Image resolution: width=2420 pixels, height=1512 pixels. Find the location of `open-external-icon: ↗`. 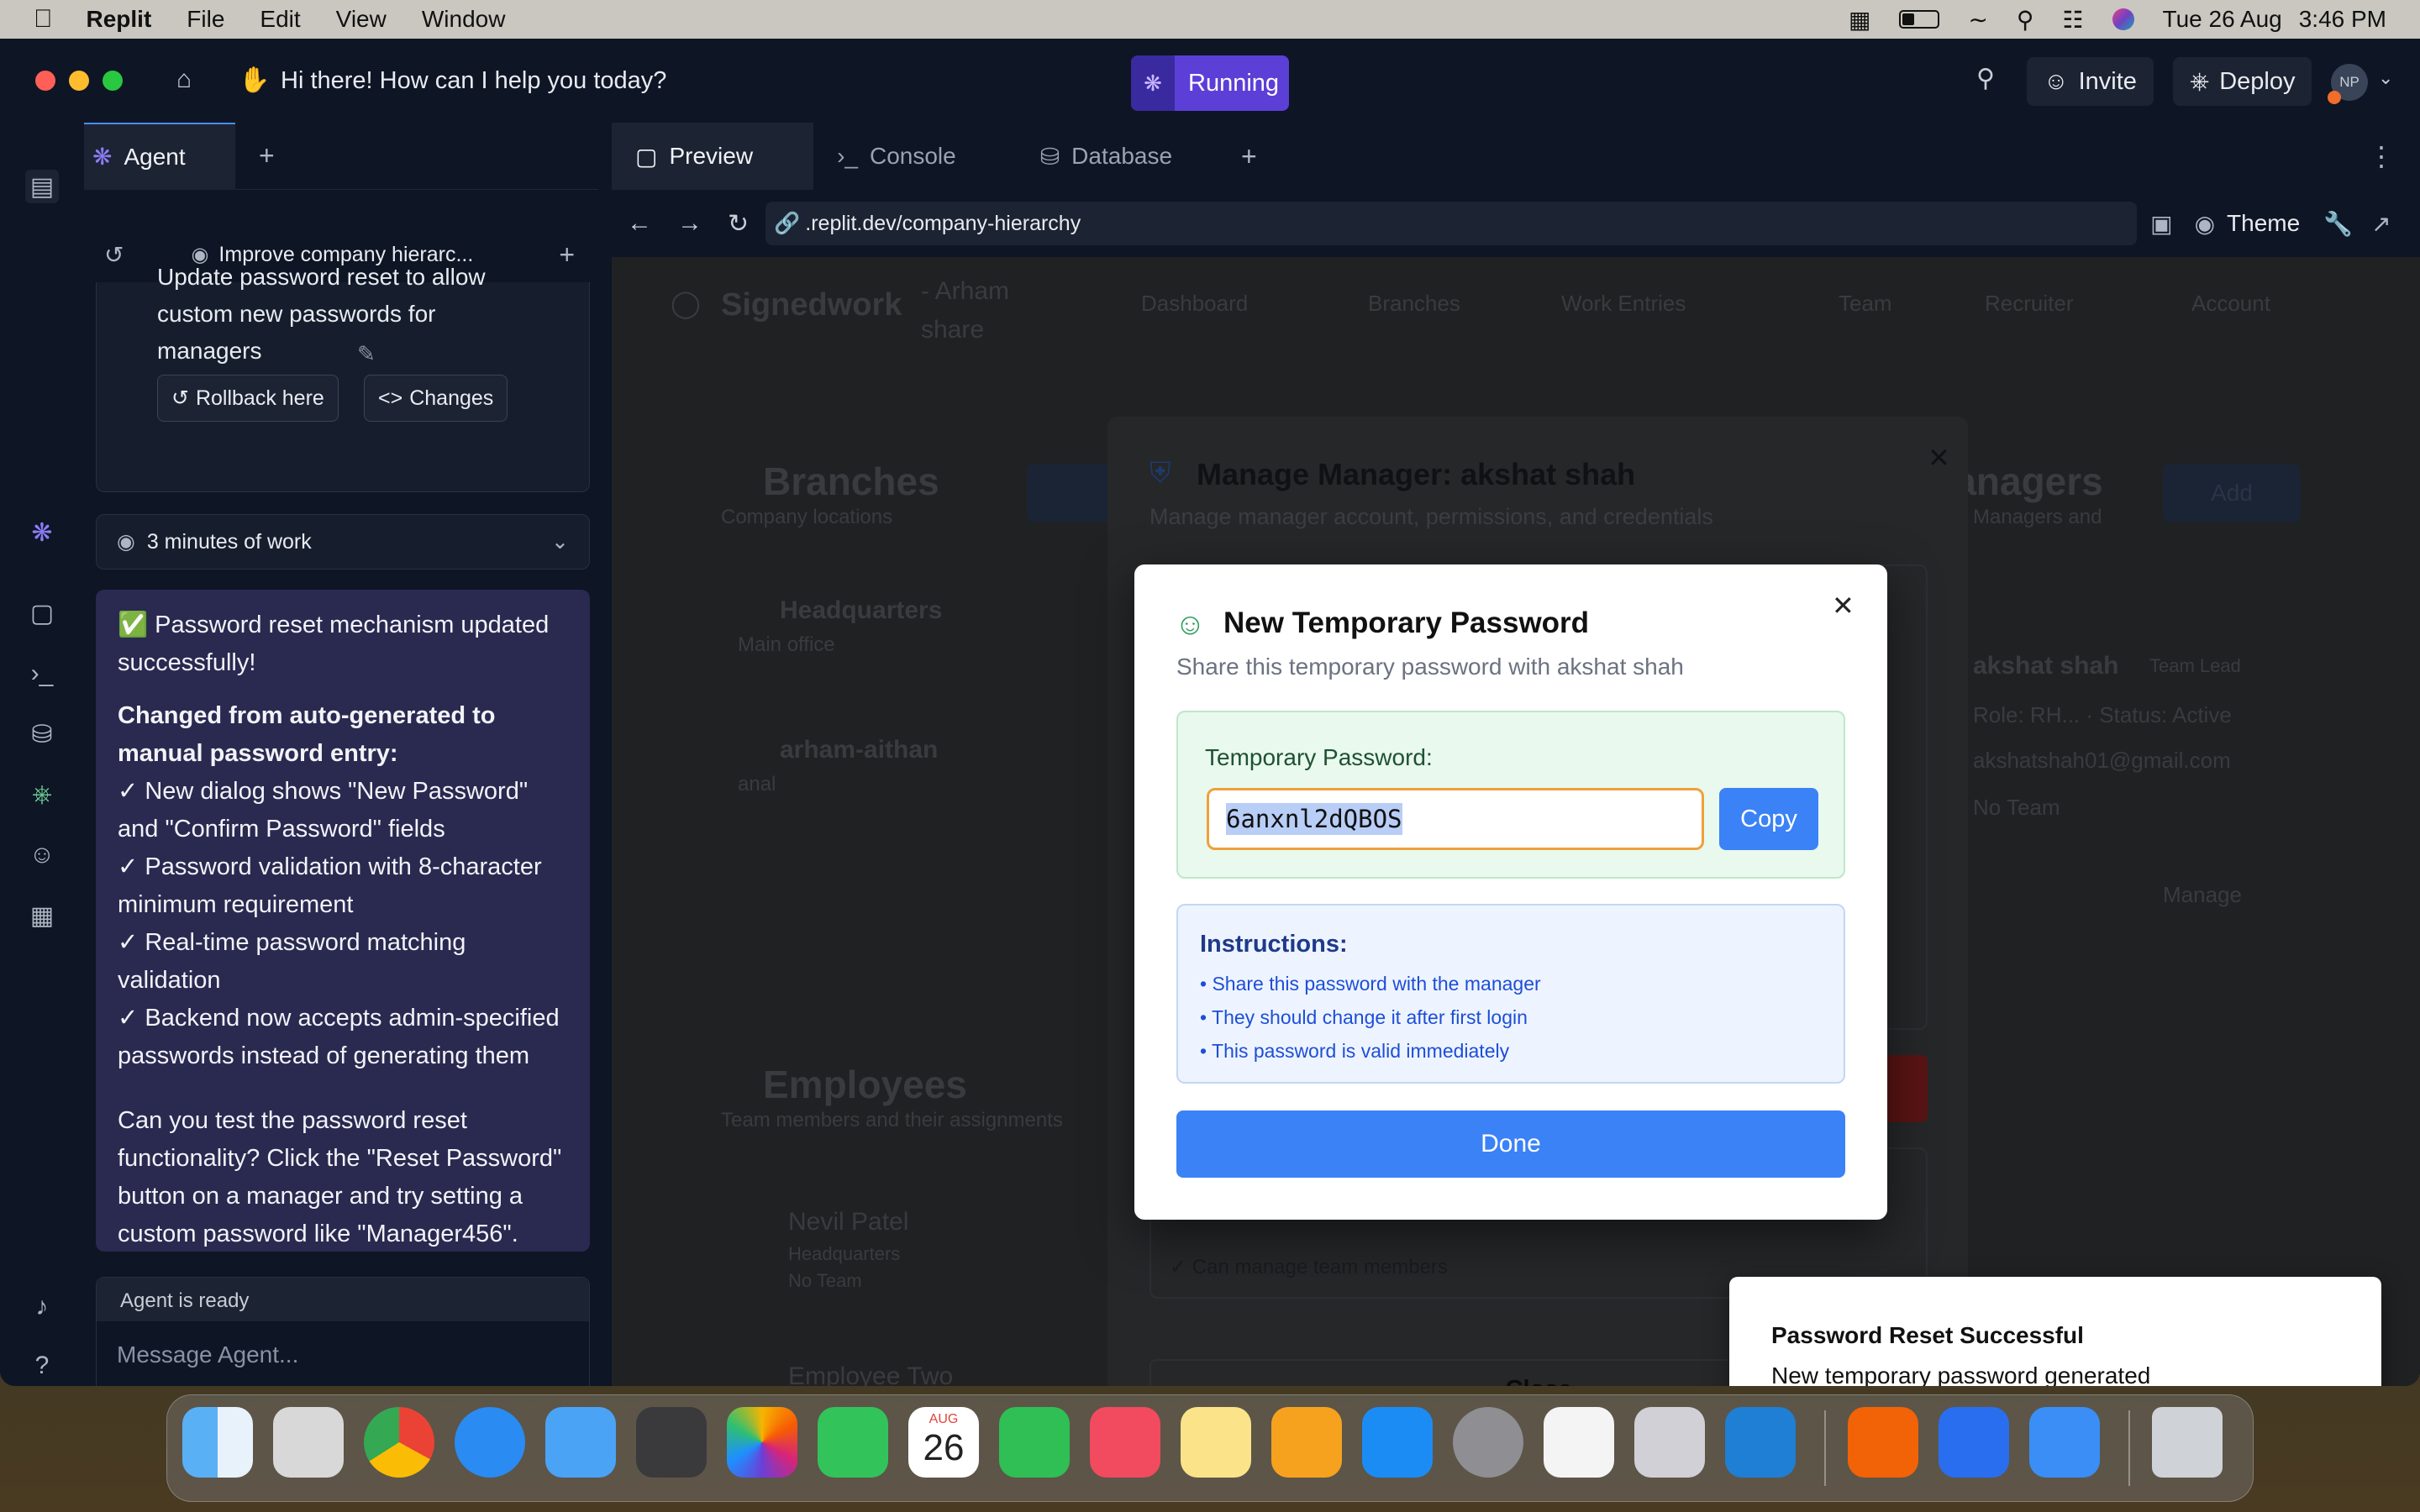

open-external-icon: ↗ is located at coordinates (2381, 224).